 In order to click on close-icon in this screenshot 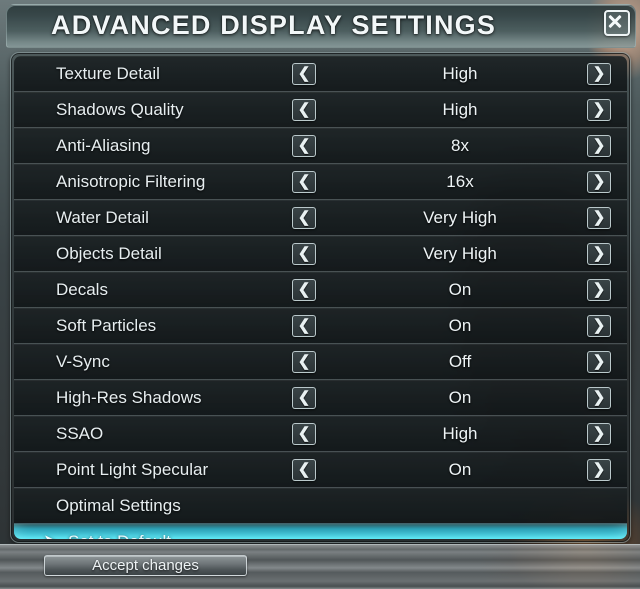, I will do `click(617, 23)`.